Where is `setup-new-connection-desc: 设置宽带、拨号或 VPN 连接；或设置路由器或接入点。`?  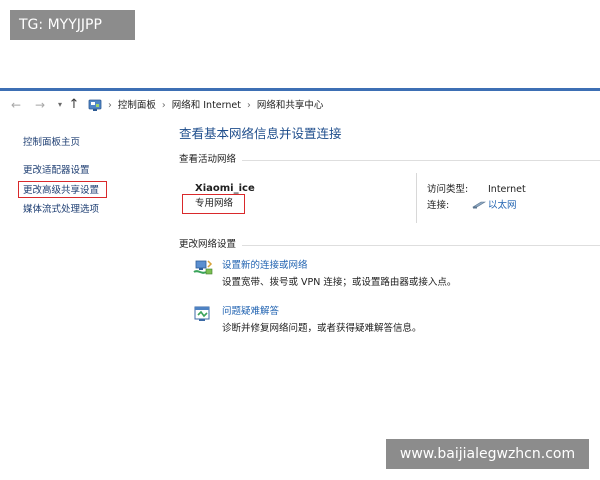
setup-new-connection-desc: 设置宽带、拨号或 VPN 连接；或设置路由器或接入点。 is located at coordinates (339, 282).